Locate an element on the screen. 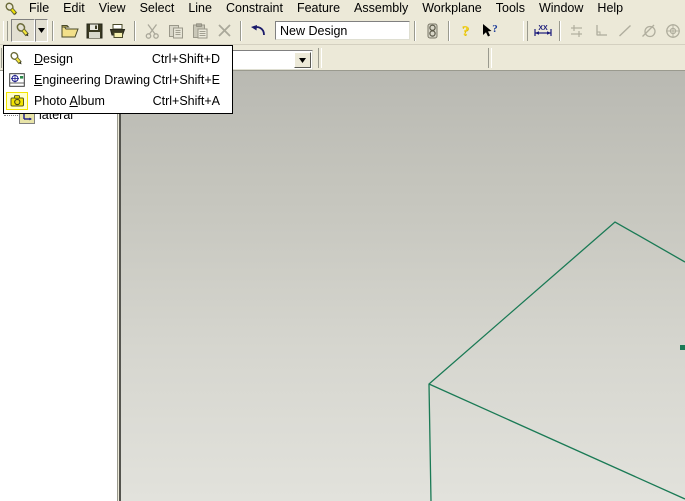 The width and height of the screenshot is (685, 501). tree-connector is located at coordinates (11, 115).